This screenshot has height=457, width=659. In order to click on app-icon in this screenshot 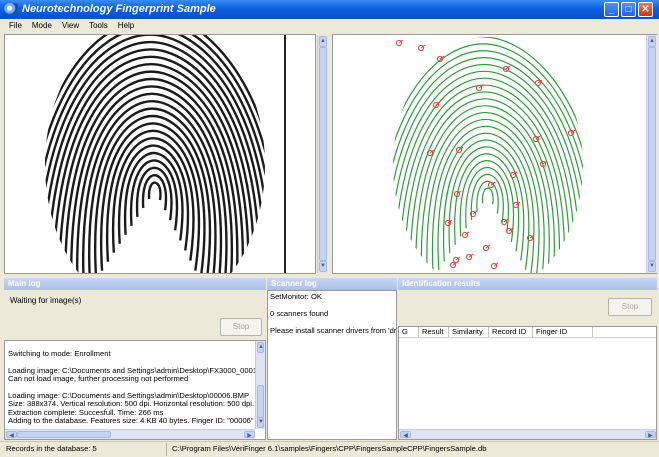, I will do `click(11, 9)`.